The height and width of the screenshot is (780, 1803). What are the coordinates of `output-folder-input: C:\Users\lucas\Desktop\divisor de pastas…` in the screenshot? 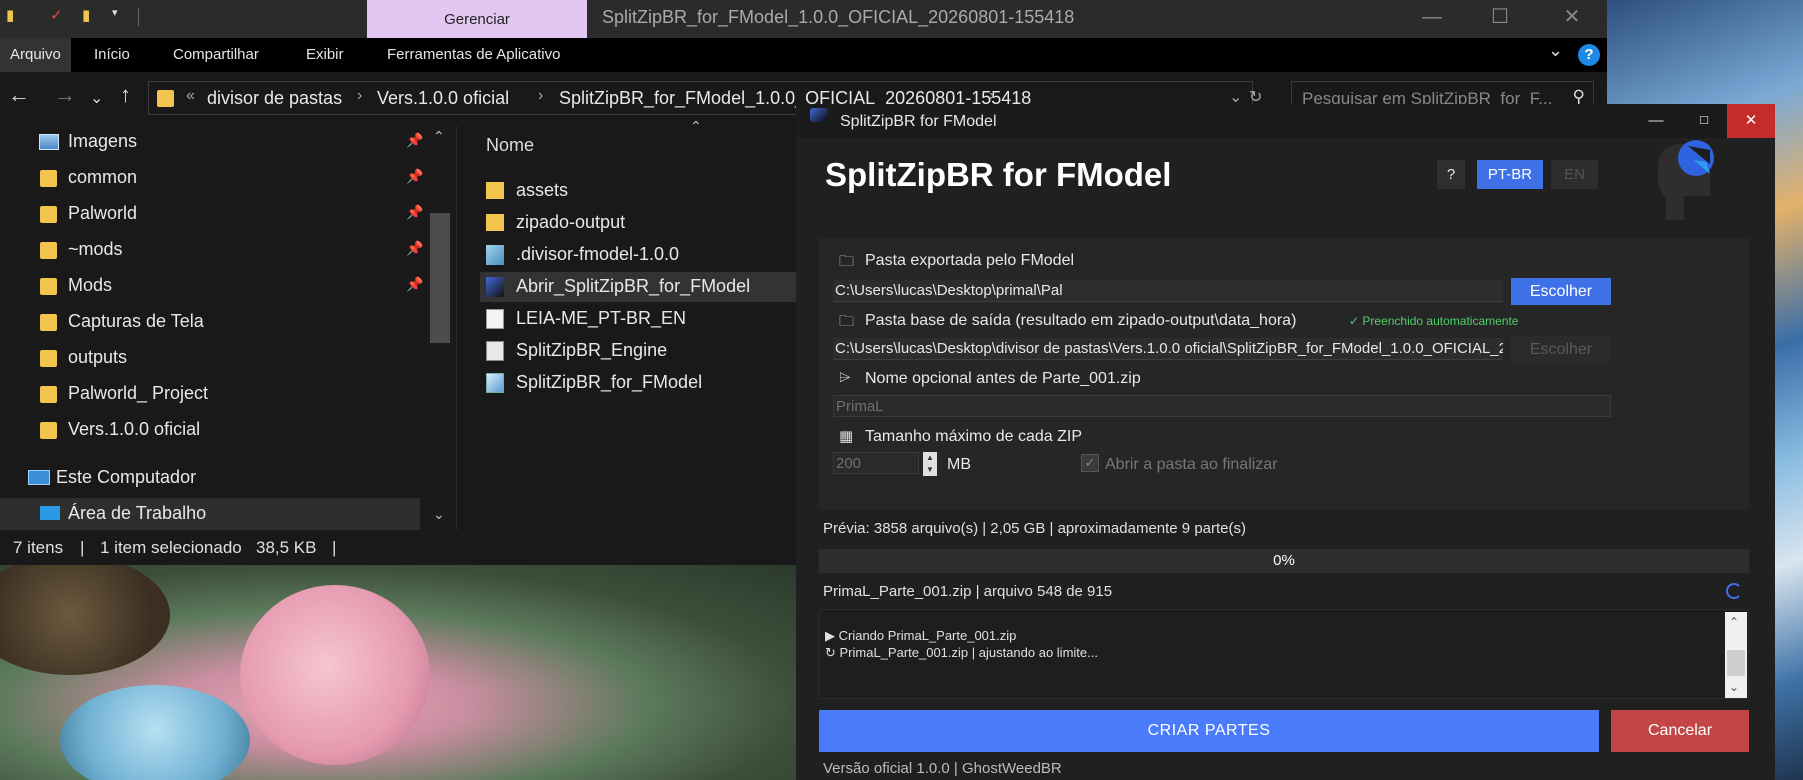 It's located at (1168, 349).